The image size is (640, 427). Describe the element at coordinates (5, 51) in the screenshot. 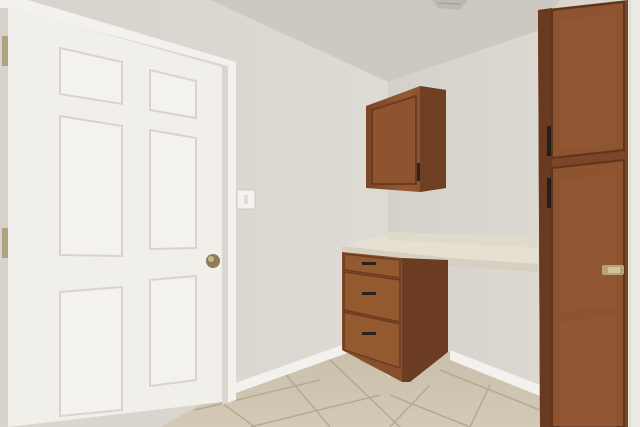

I see `door-hinge-top` at that location.